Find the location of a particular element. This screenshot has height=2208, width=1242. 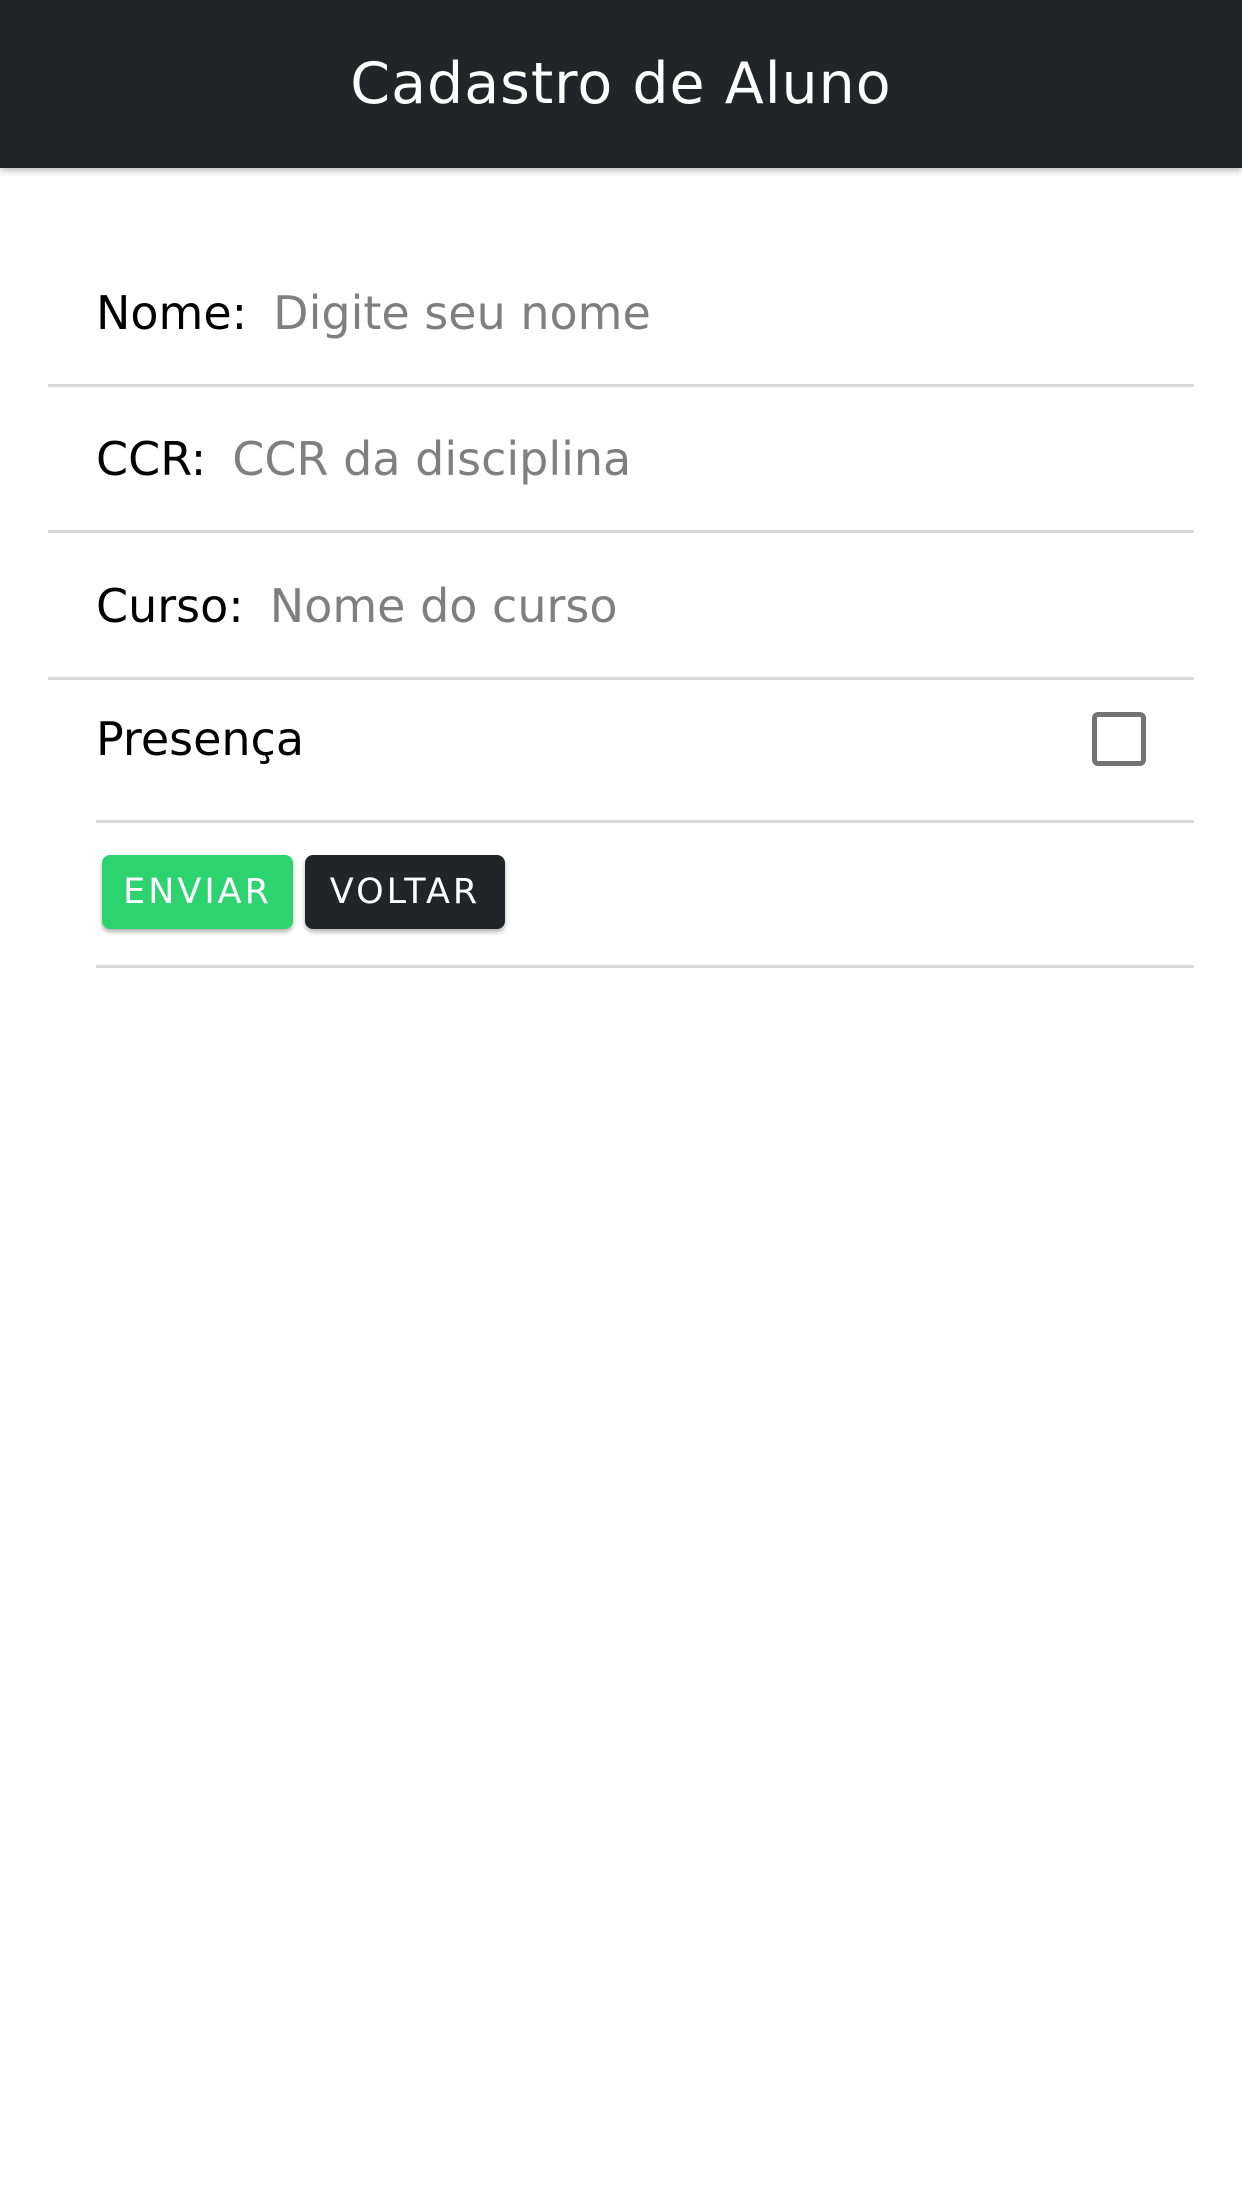

page-title: Cadastro de Aluno is located at coordinates (621, 84).